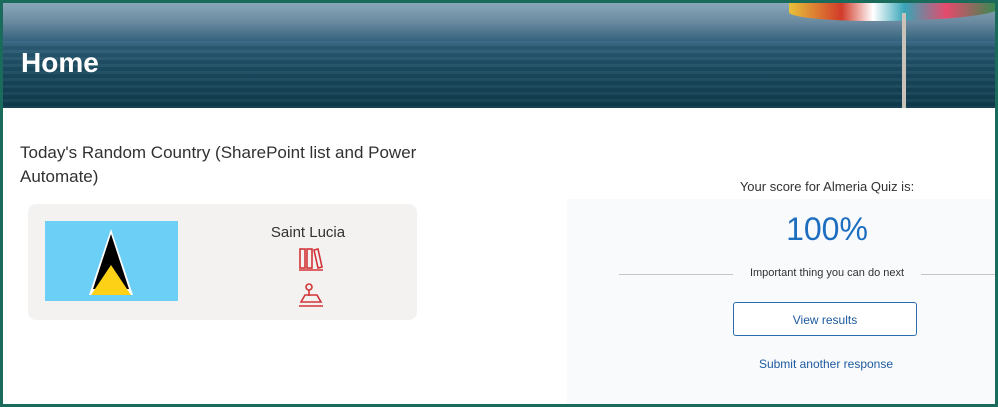  What do you see at coordinates (60, 62) in the screenshot?
I see `page-title: Home` at bounding box center [60, 62].